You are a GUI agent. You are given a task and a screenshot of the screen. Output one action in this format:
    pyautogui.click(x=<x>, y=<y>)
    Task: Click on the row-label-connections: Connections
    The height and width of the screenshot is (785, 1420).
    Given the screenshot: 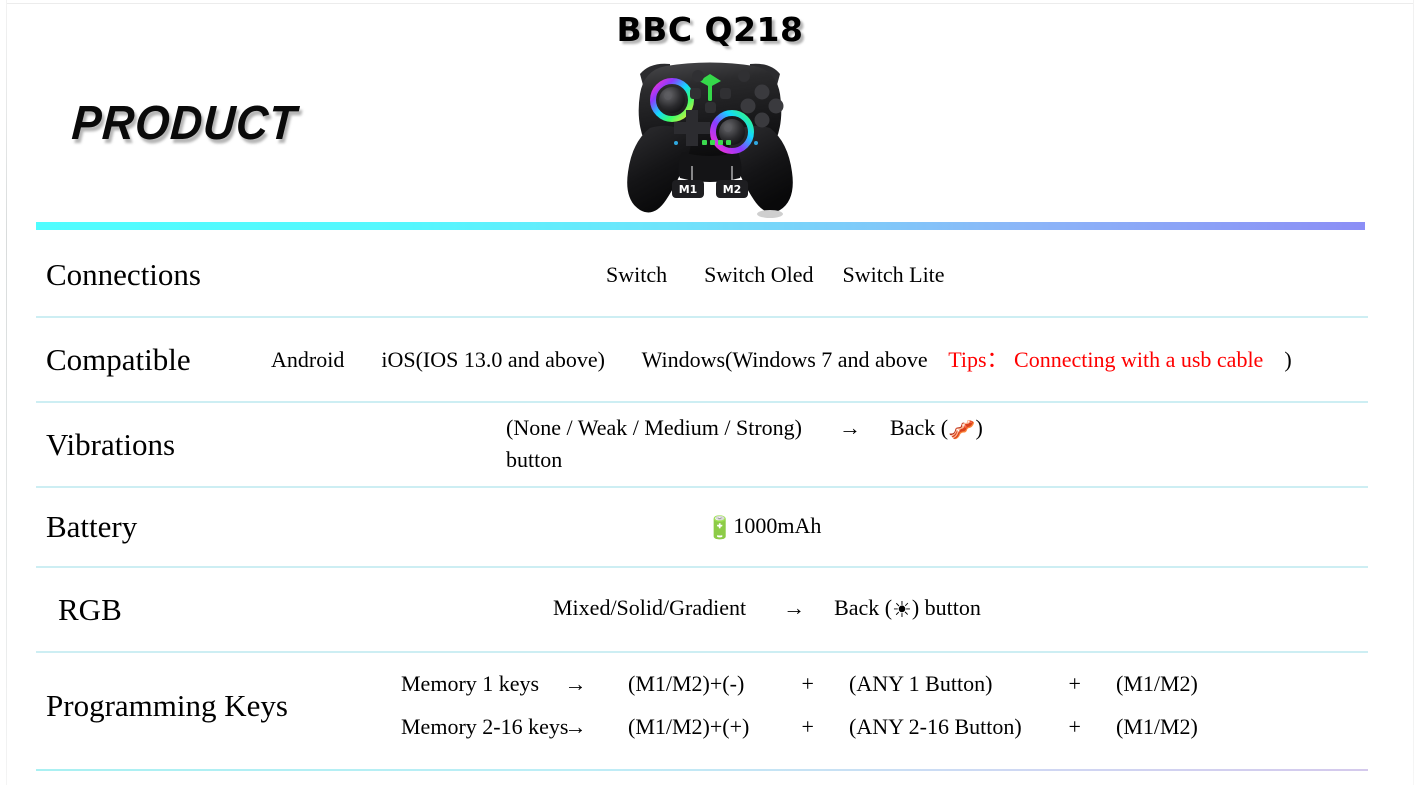 What is the action you would take?
    pyautogui.click(x=123, y=275)
    